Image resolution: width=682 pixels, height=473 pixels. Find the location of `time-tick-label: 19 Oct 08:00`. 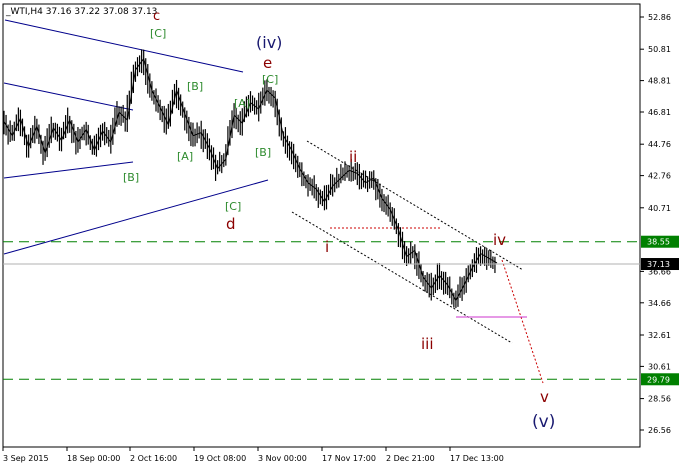

time-tick-label: 19 Oct 08:00 is located at coordinates (220, 458).